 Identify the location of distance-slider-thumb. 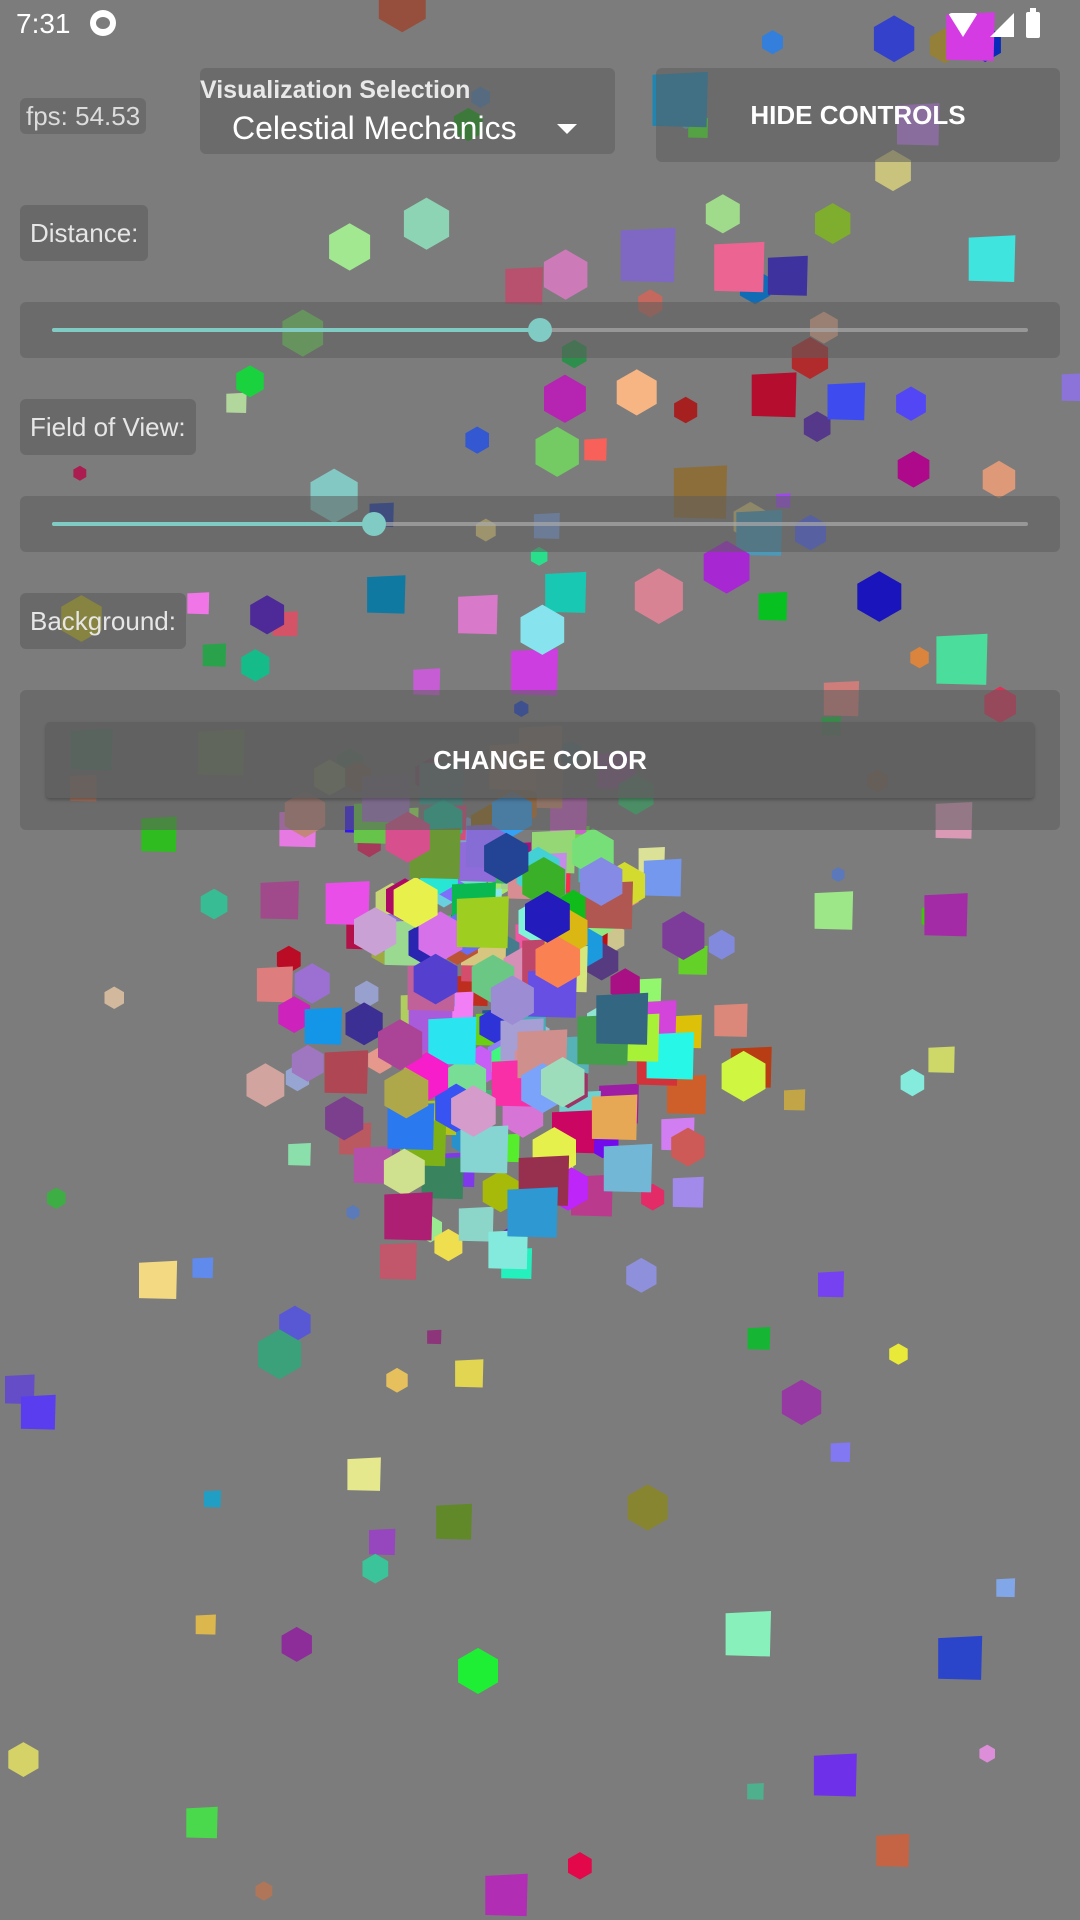
(540, 330).